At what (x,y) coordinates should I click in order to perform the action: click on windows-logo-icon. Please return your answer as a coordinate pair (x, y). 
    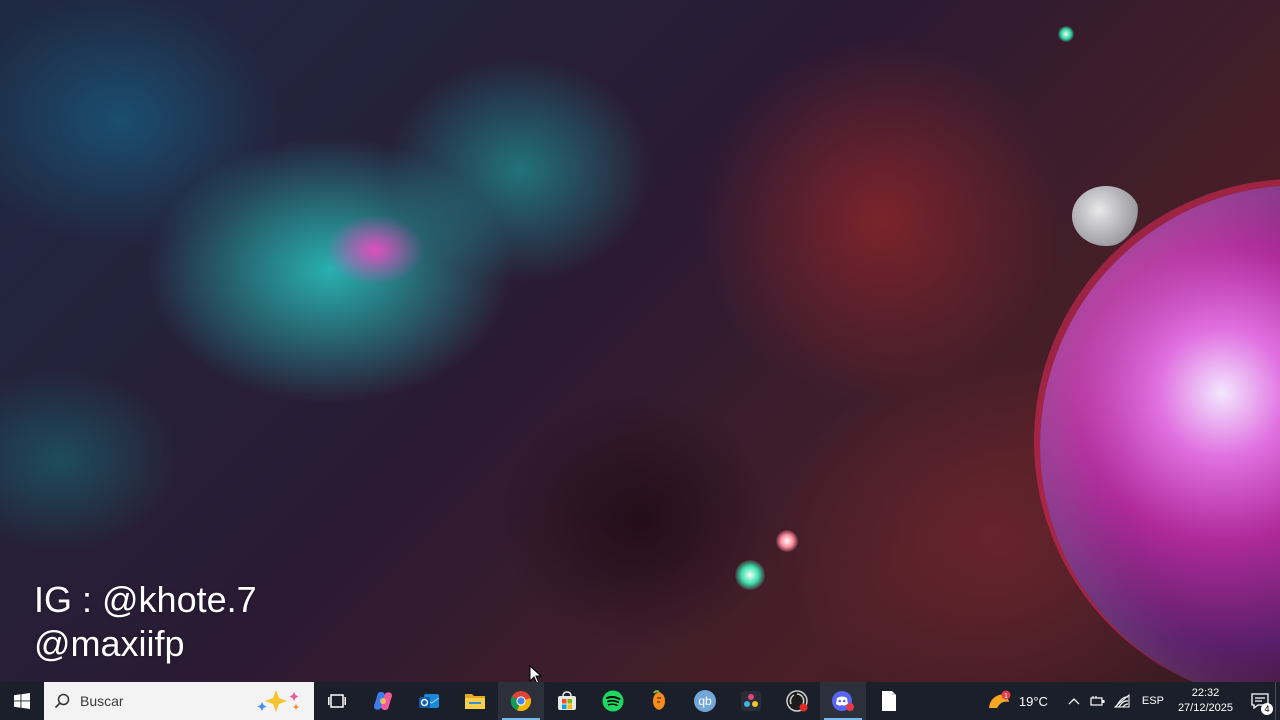
    Looking at the image, I should click on (22, 701).